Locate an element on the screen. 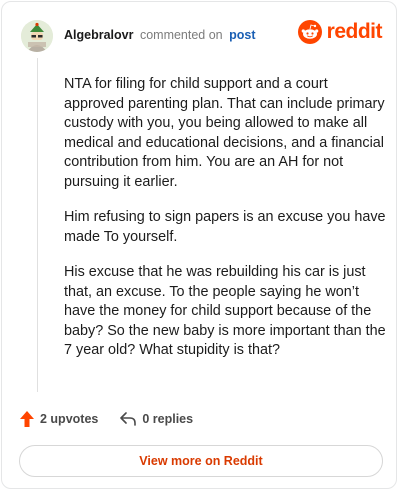 The width and height of the screenshot is (400, 492). reply-count: 0 replies is located at coordinates (168, 419).